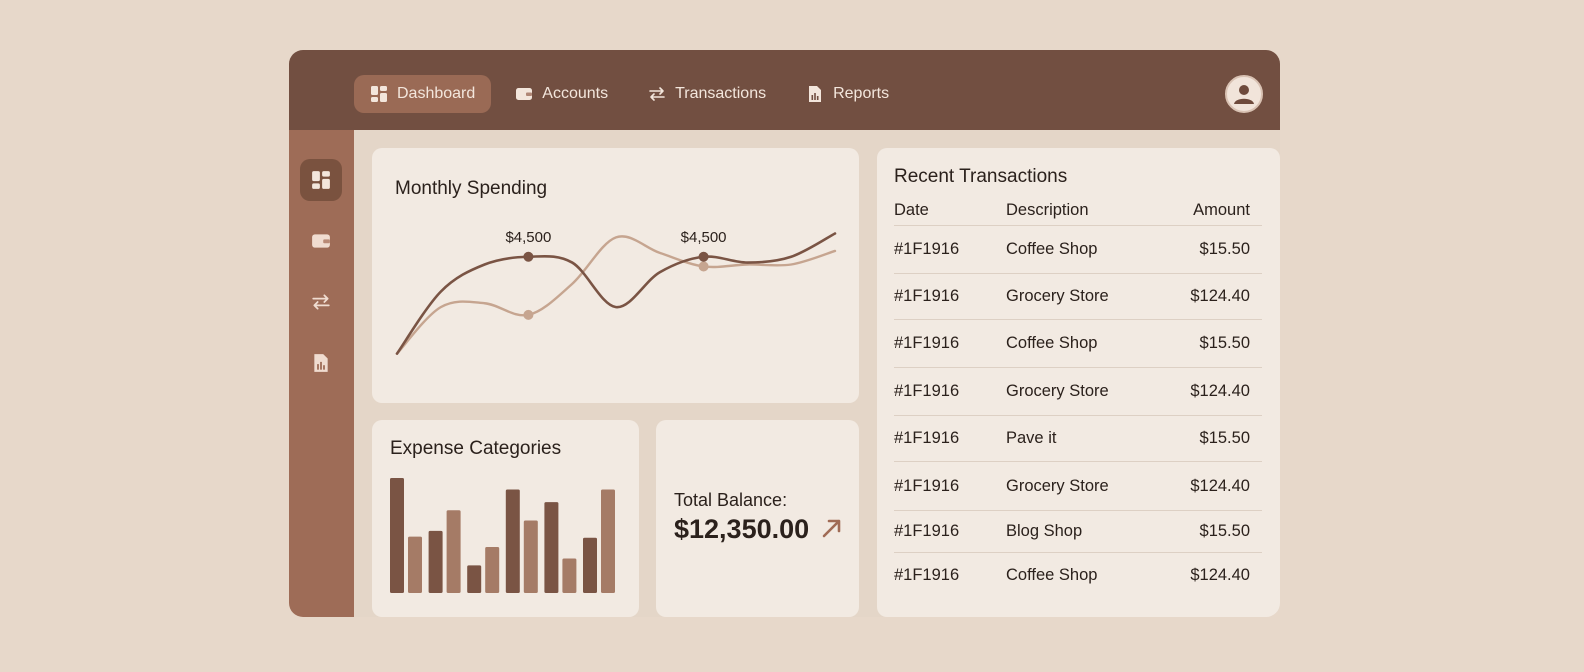 Image resolution: width=1584 pixels, height=672 pixels. Describe the element at coordinates (629, 94) in the screenshot. I see `top-nav: Dashboard Accounts Transactions Reports` at that location.